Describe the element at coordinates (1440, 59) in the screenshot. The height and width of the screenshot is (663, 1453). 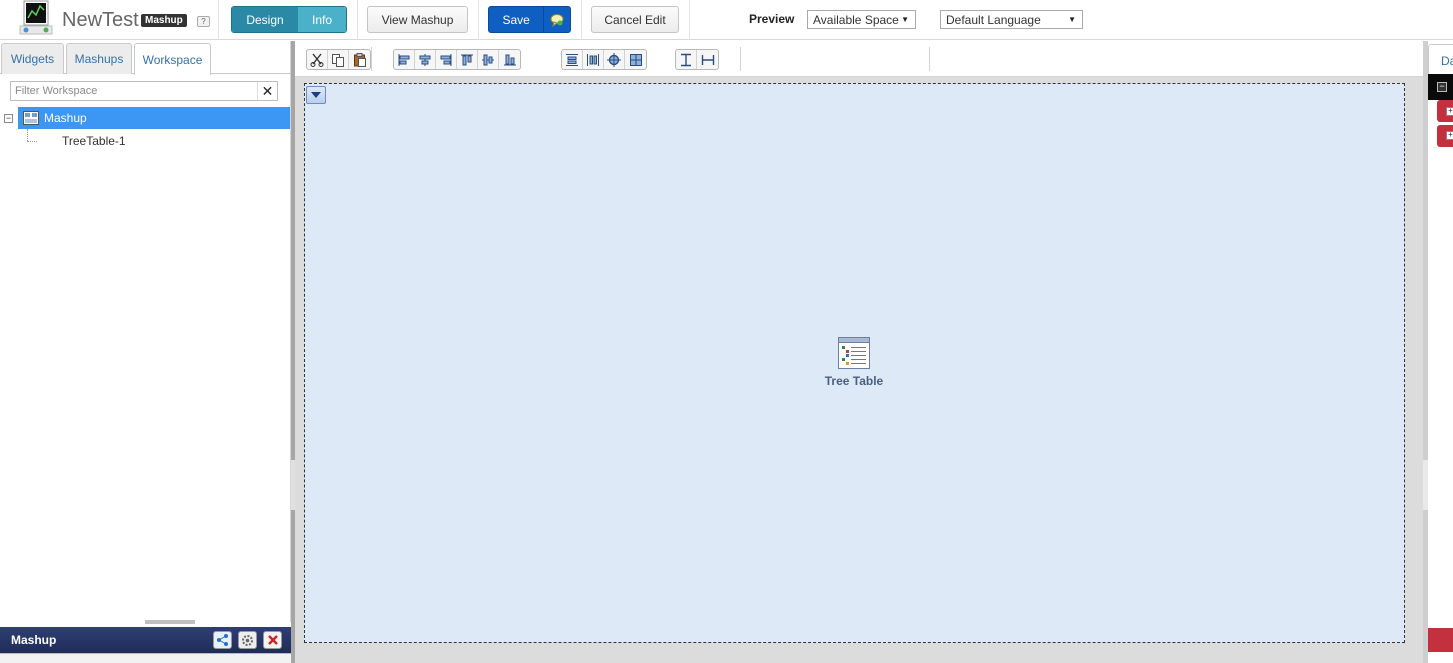
I see `tab-data: Da` at that location.